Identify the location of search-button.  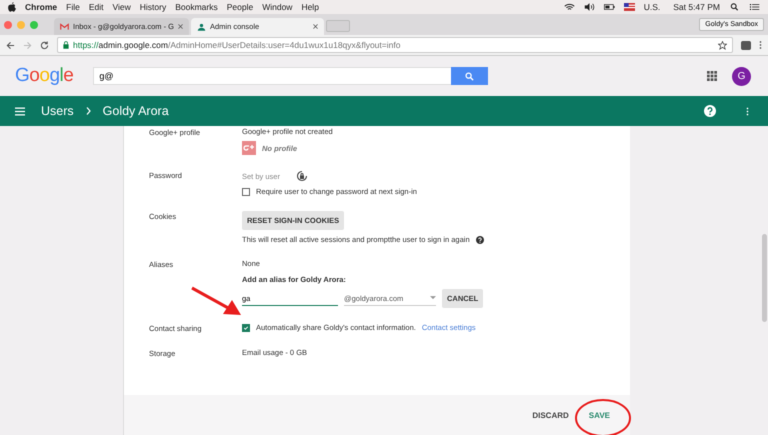
(469, 76).